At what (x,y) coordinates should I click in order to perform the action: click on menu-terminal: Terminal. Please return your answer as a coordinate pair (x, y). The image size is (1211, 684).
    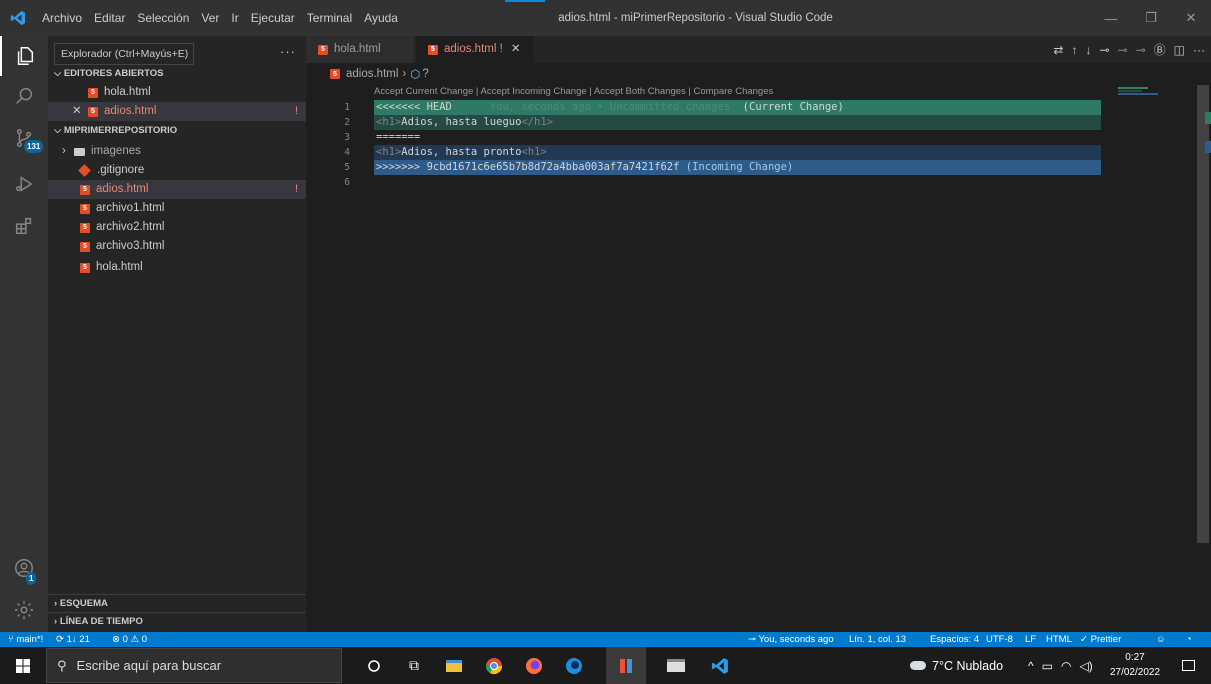
    Looking at the image, I should click on (329, 18).